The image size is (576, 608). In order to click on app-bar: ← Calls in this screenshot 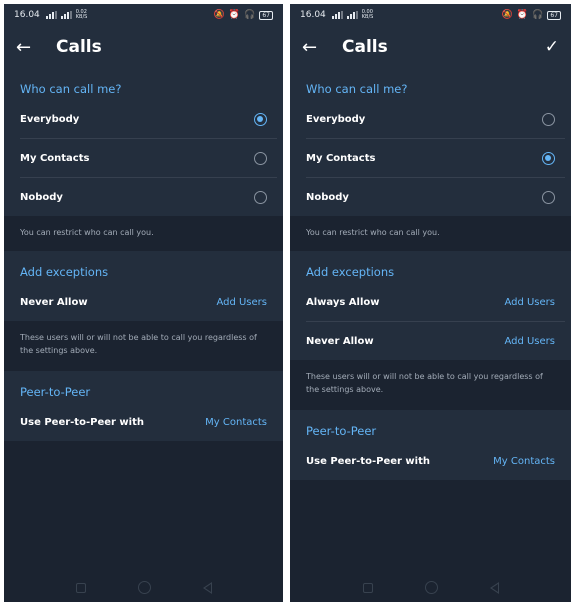, I will do `click(143, 47)`.